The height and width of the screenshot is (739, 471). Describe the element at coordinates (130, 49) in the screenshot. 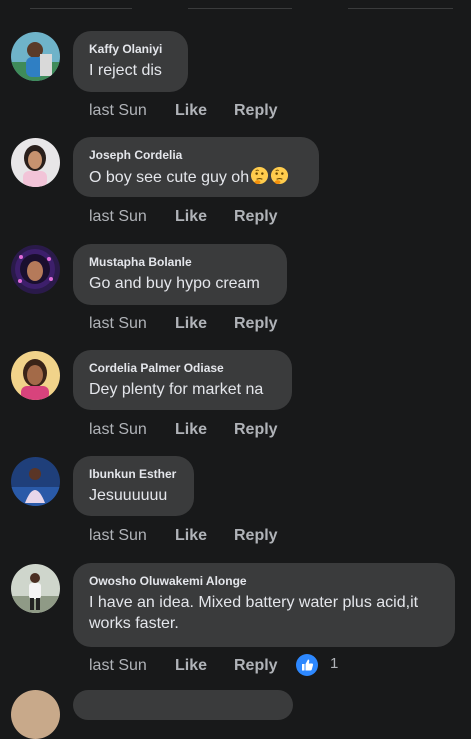

I see `comment-author: Kaffy Olaniyi` at that location.